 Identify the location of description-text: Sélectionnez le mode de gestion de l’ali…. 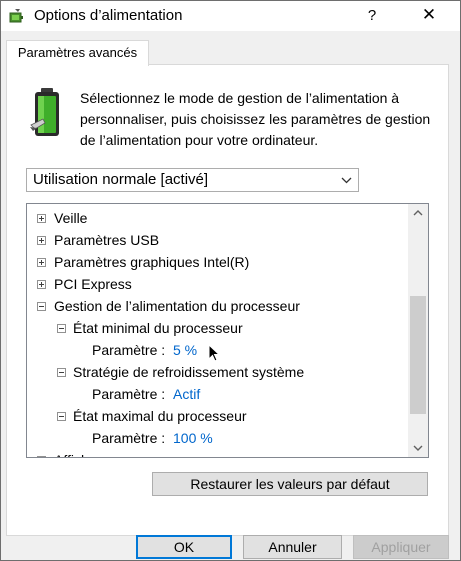
(255, 119).